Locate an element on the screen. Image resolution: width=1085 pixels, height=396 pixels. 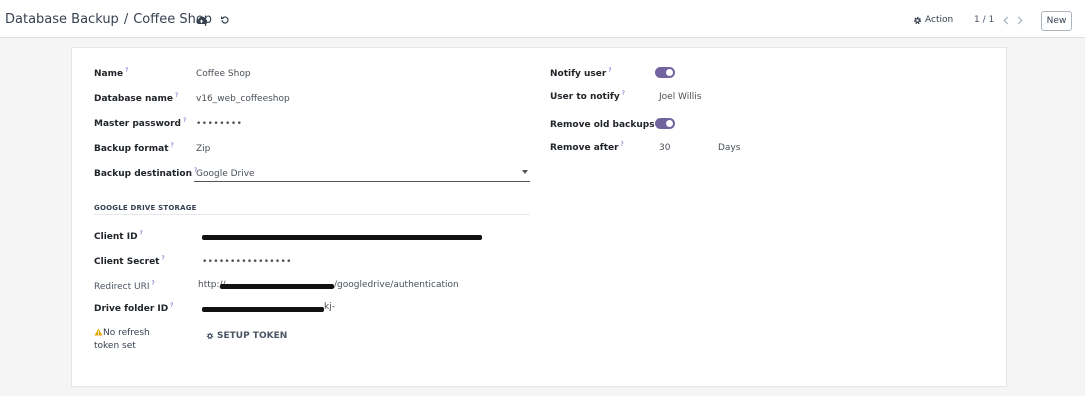
backup-destination-select: Google Drive is located at coordinates (362, 174).